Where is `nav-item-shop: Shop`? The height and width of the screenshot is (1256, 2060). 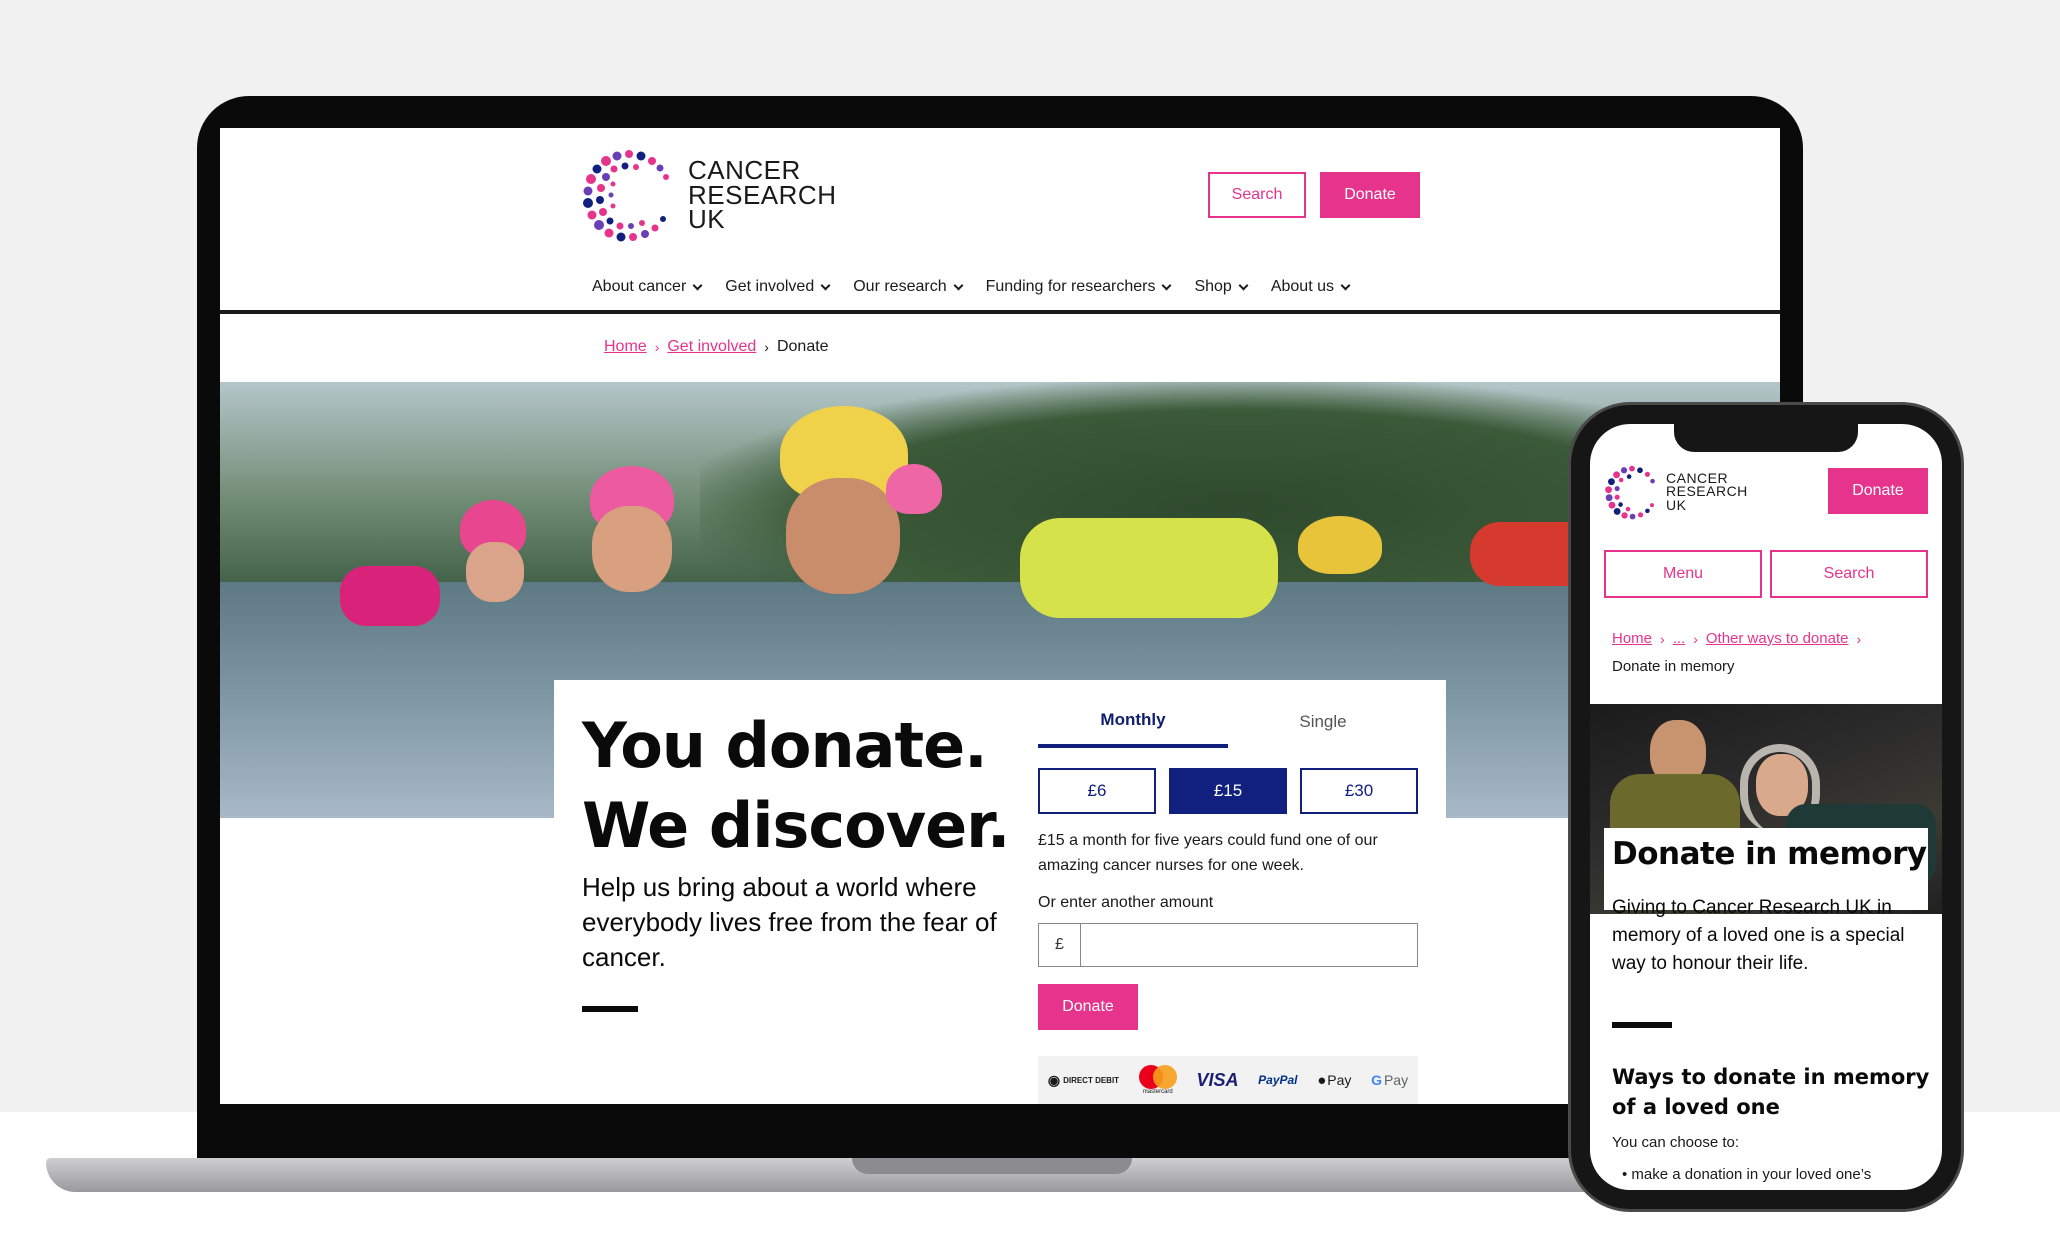 nav-item-shop: Shop is located at coordinates (1221, 287).